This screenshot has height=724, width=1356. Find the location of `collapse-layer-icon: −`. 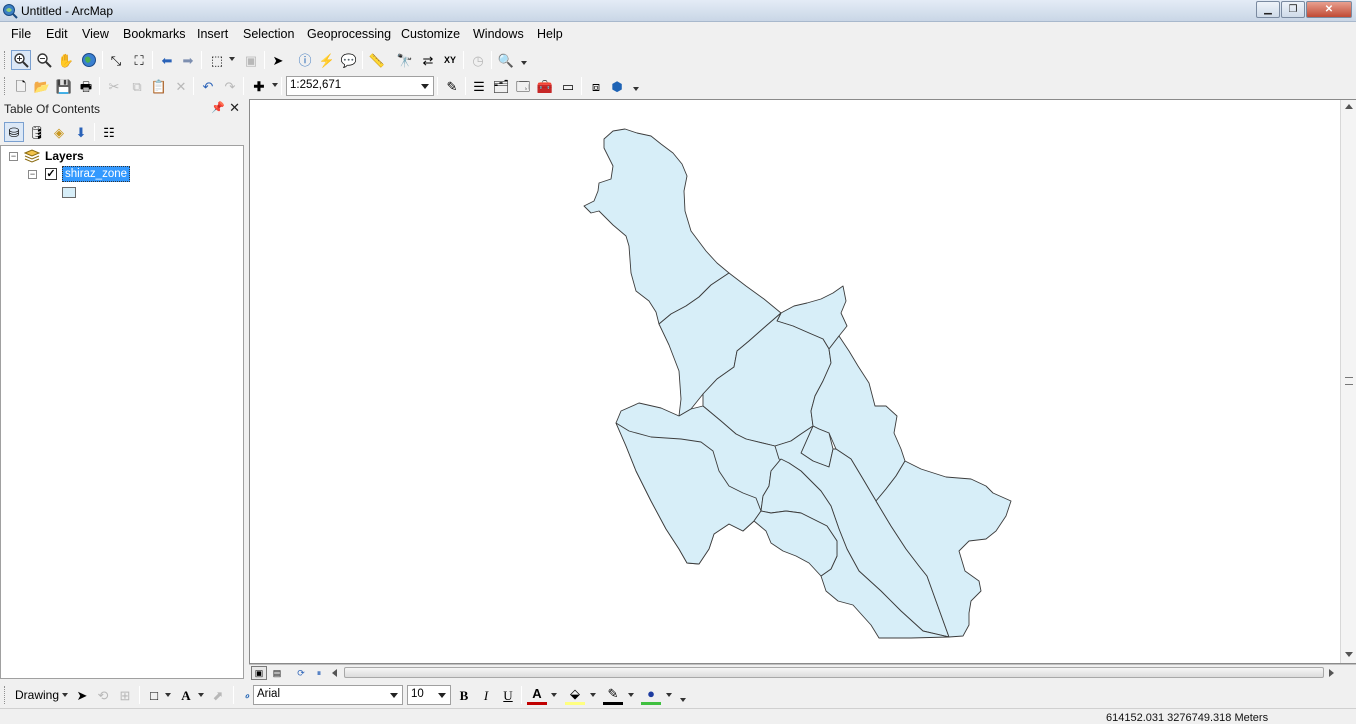

collapse-layer-icon: − is located at coordinates (32, 174).